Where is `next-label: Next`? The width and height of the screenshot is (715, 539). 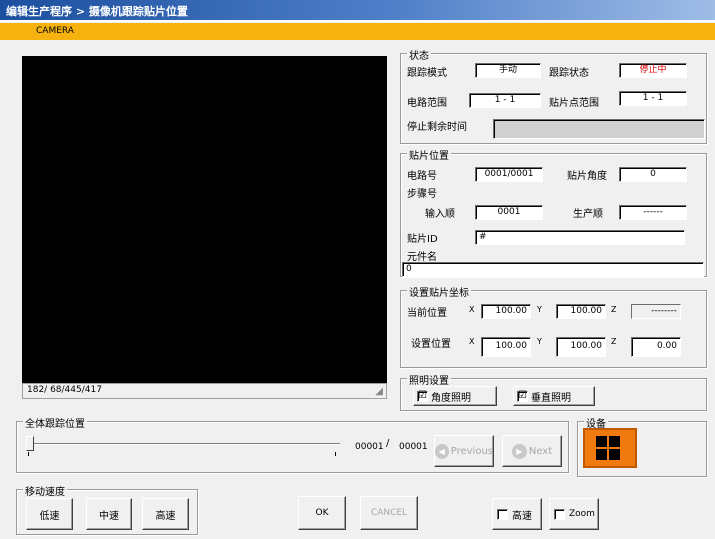
next-label: Next is located at coordinates (540, 451).